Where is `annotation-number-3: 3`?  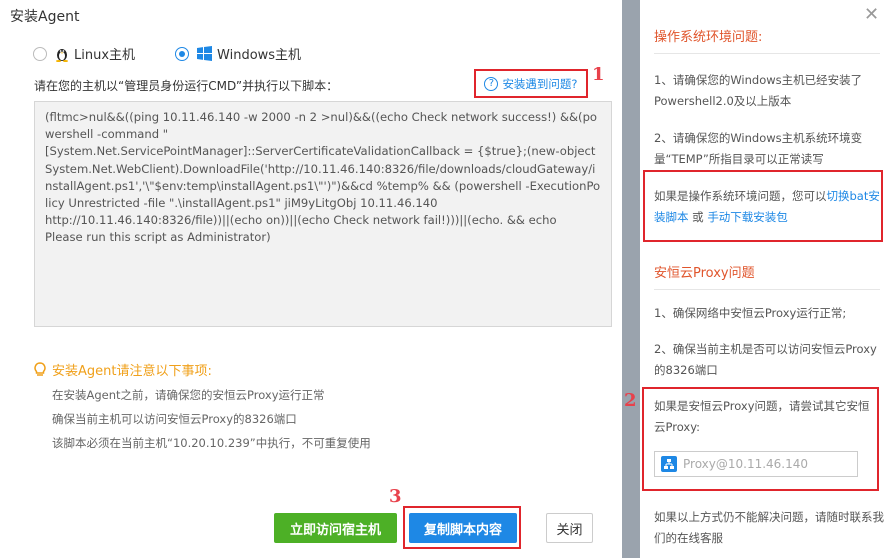 annotation-number-3: 3 is located at coordinates (395, 496).